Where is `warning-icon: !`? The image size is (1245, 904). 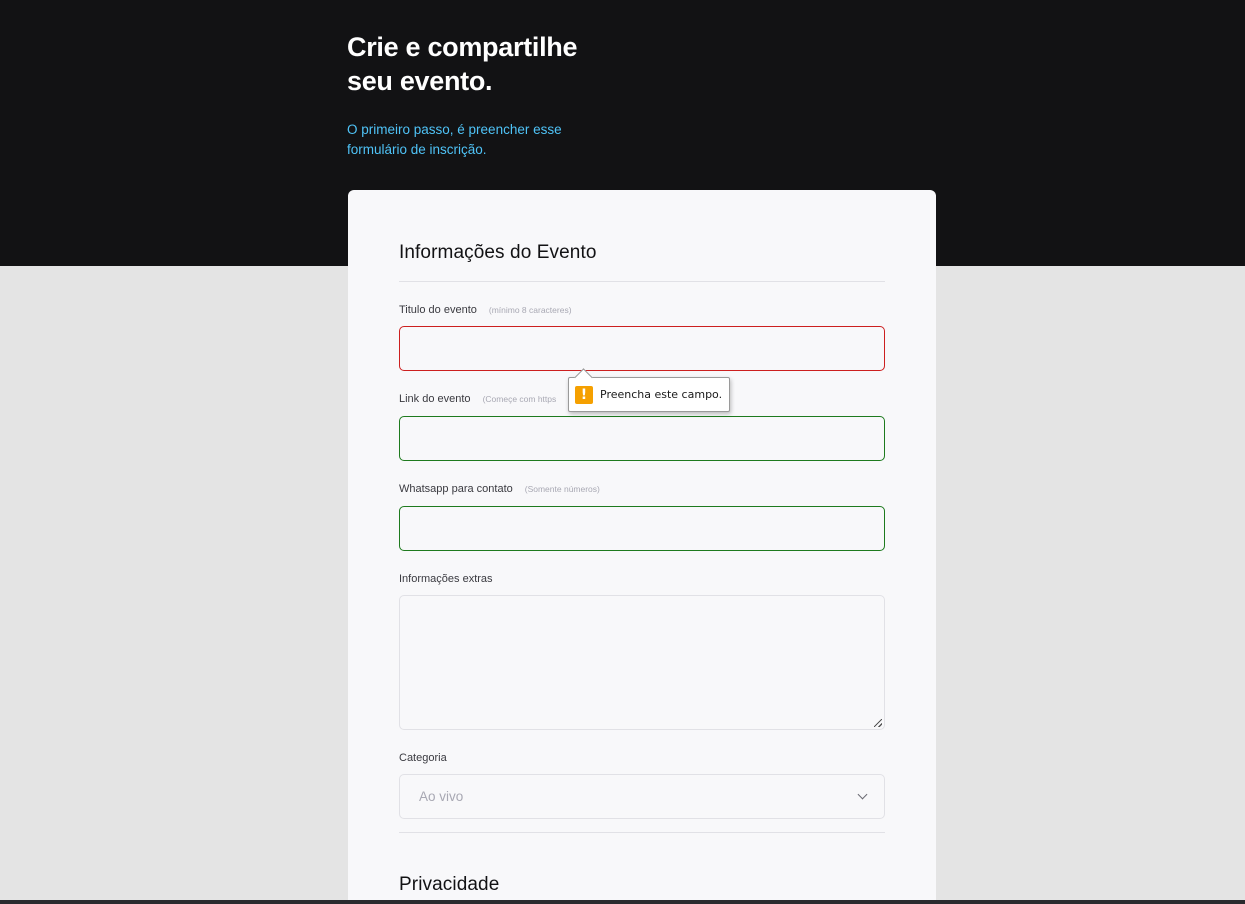
warning-icon: ! is located at coordinates (584, 394).